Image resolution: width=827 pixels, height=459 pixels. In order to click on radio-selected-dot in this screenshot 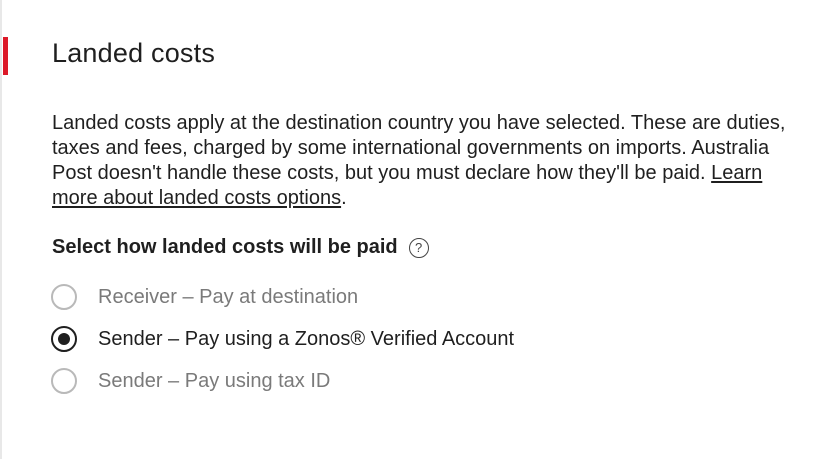, I will do `click(64, 339)`.